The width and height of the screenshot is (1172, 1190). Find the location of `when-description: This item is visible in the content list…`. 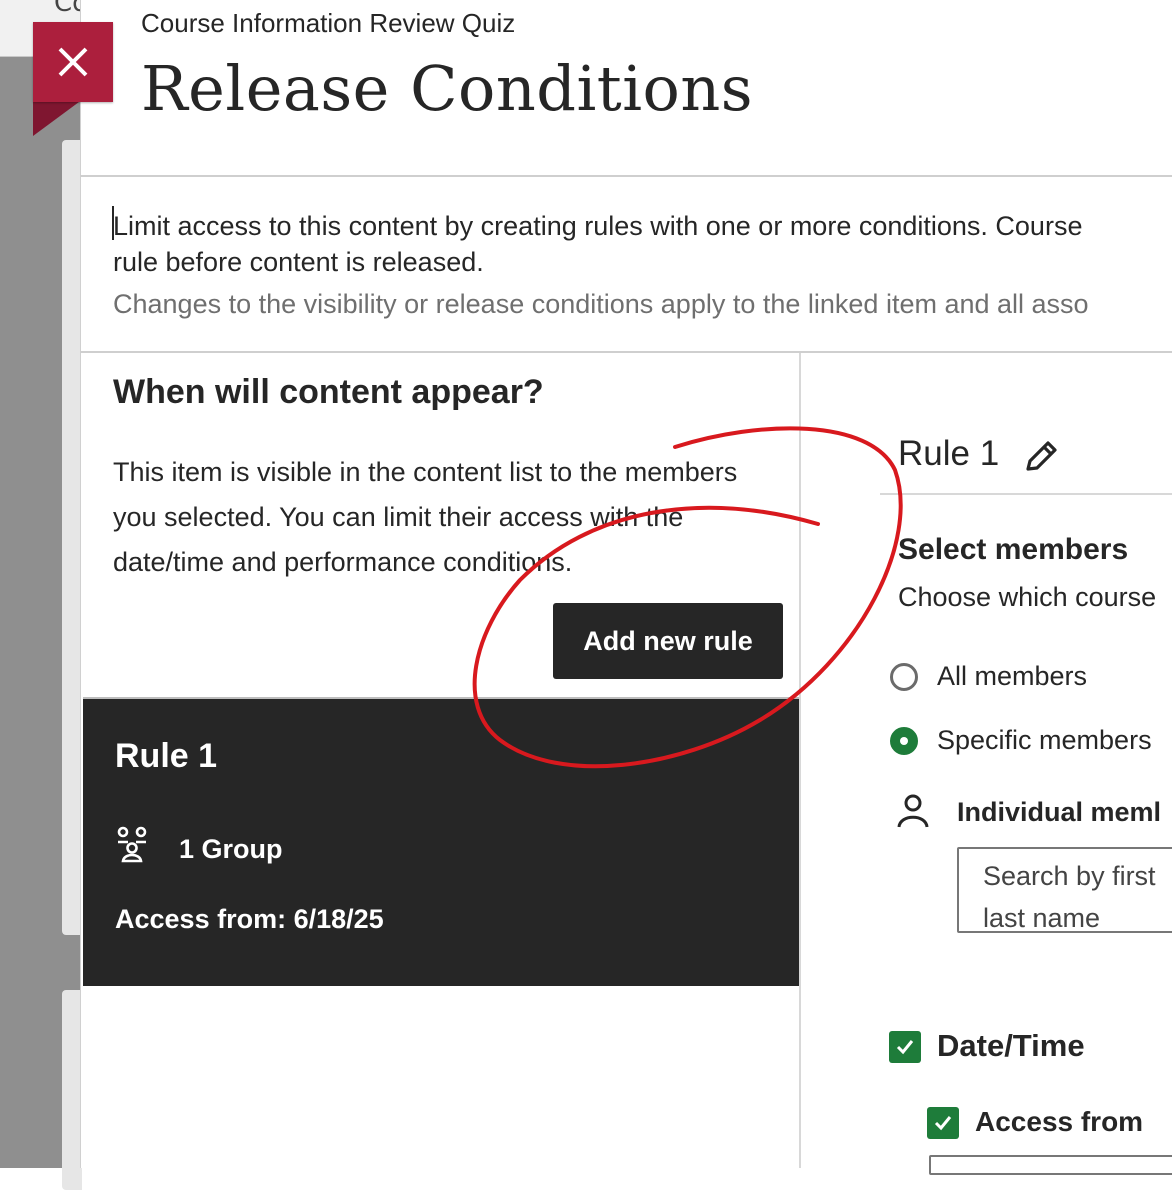

when-description: This item is visible in the content list… is located at coordinates (425, 517).